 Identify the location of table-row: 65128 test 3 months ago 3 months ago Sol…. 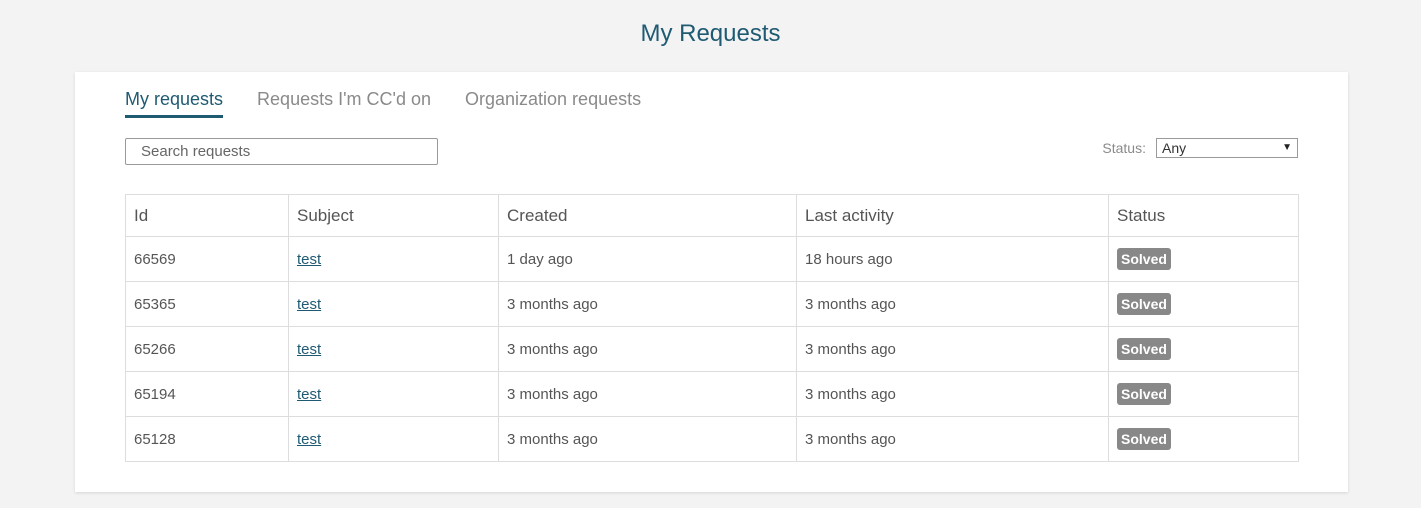
(712, 439).